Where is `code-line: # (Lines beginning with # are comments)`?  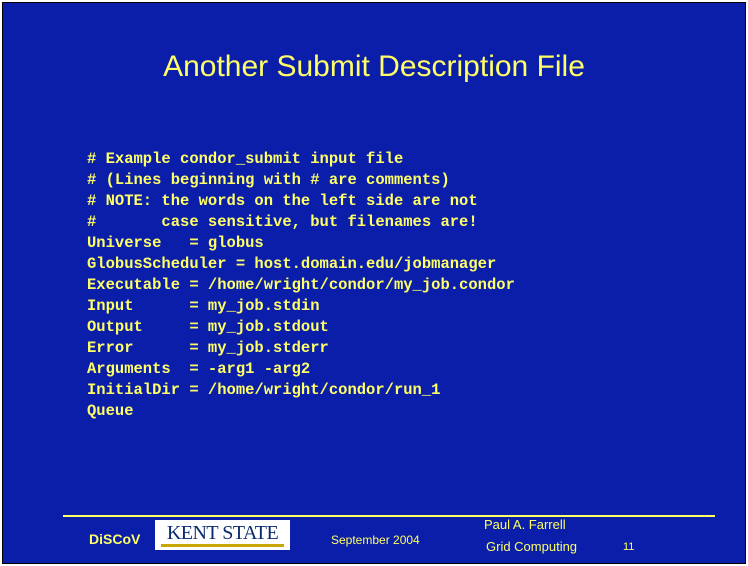 code-line: # (Lines beginning with # are comments) is located at coordinates (268, 180).